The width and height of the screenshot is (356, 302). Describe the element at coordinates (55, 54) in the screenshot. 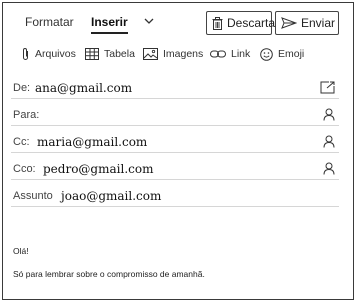

I see `toolbar-item-label: Arquivos` at that location.